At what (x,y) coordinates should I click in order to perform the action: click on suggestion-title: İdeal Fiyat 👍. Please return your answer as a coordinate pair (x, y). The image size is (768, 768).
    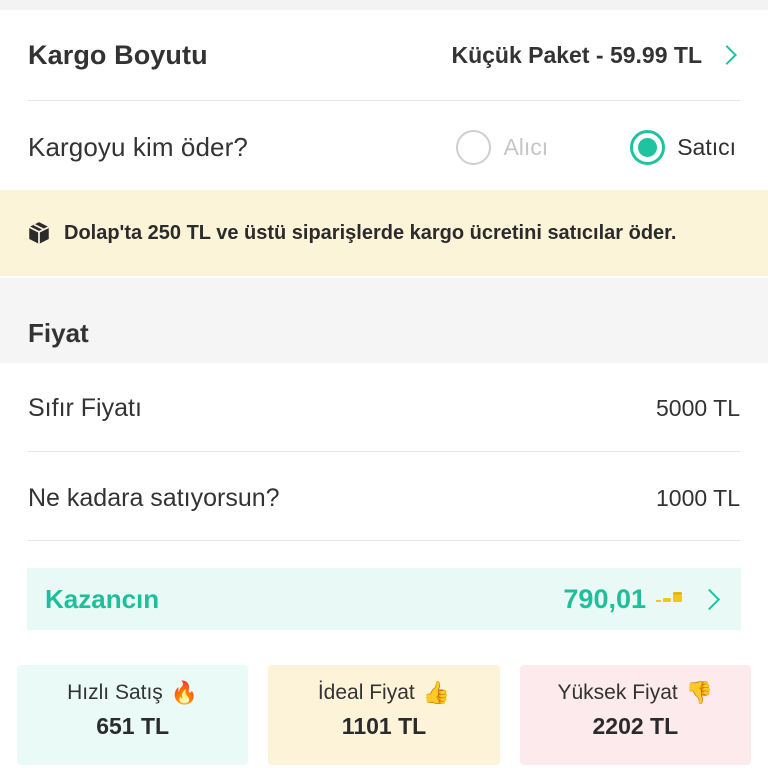
    Looking at the image, I should click on (384, 693).